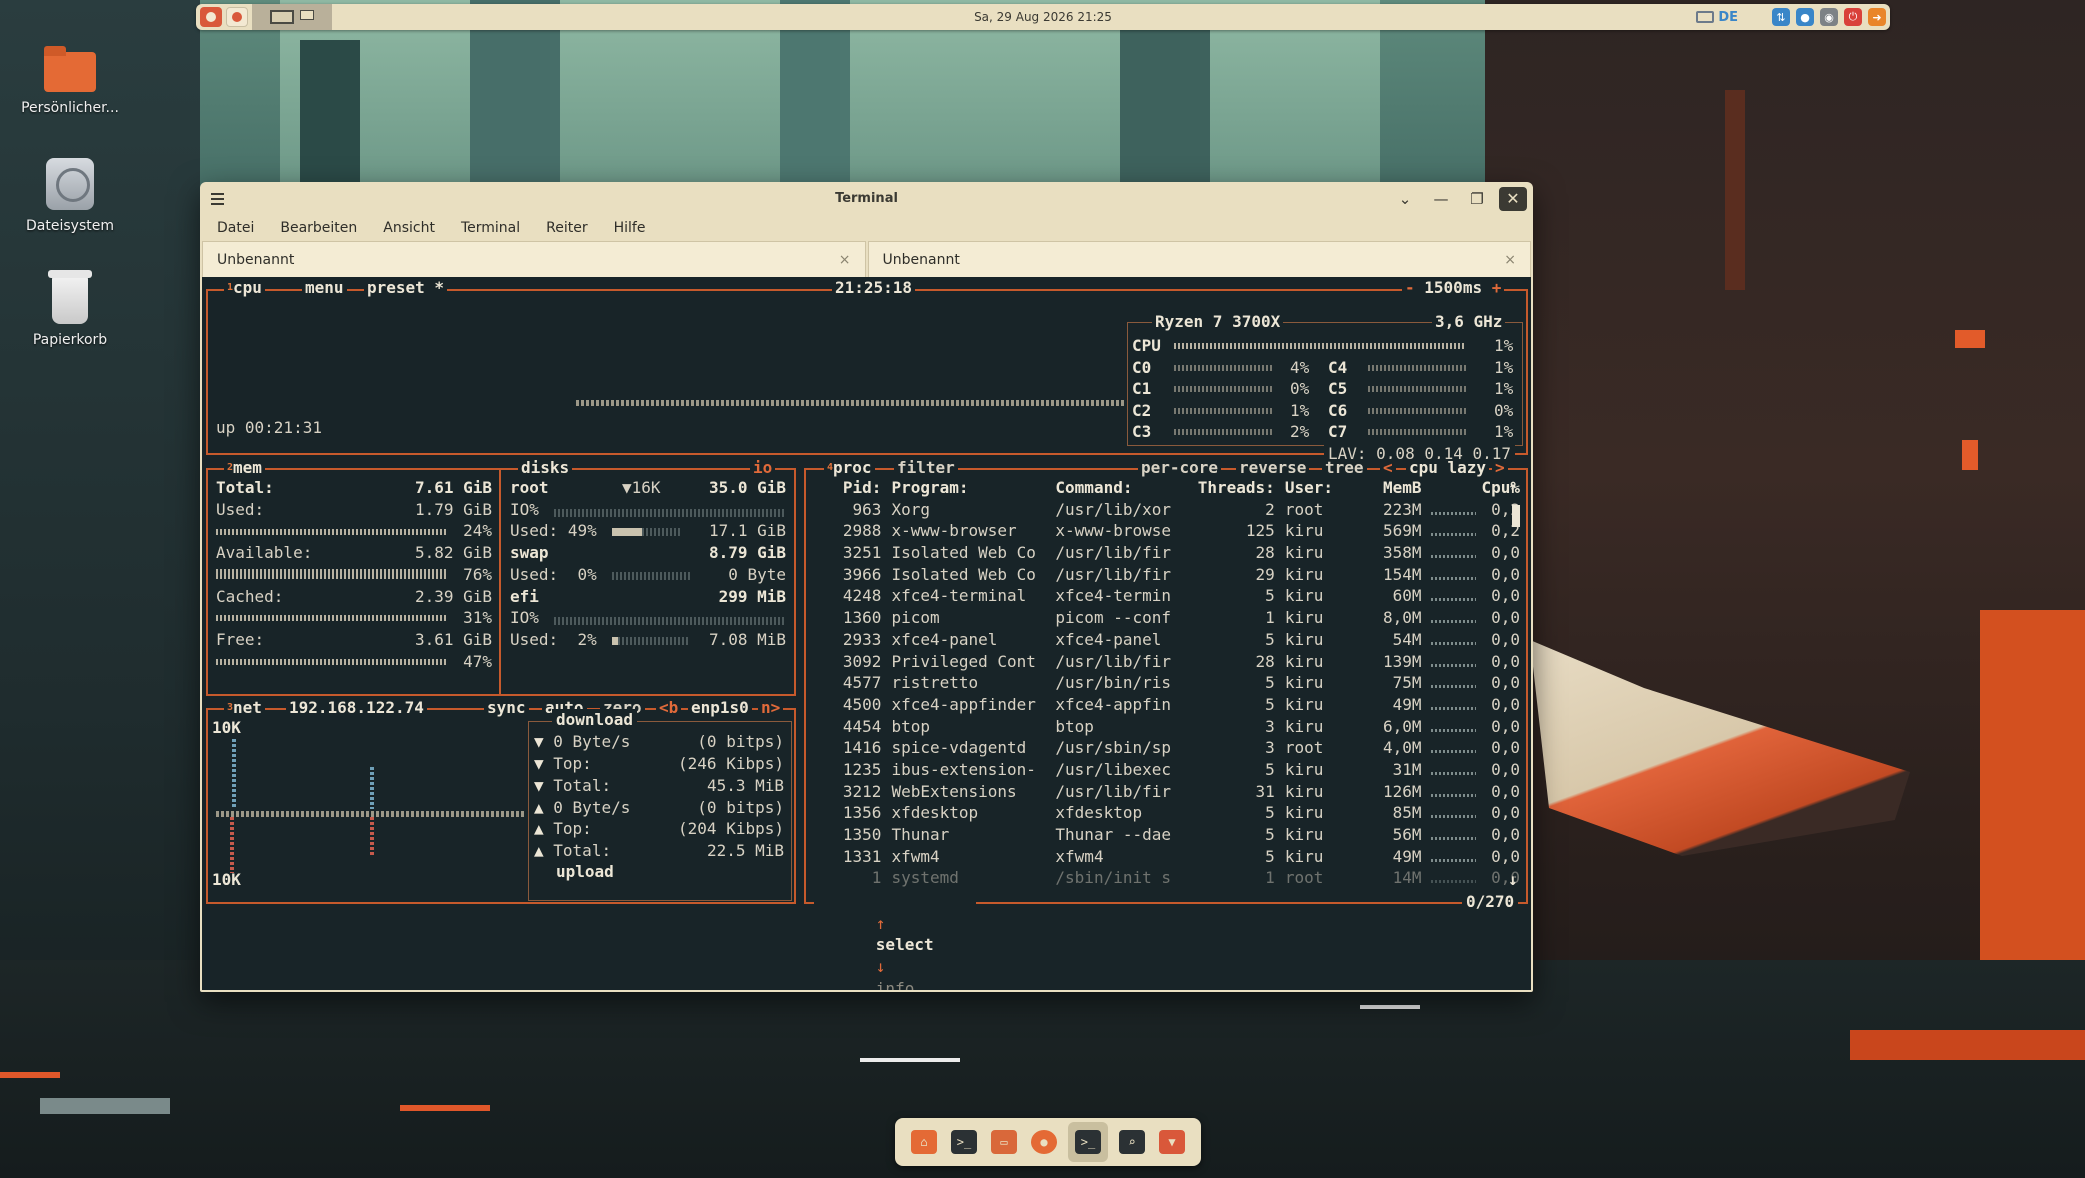  Describe the element at coordinates (1405, 199) in the screenshot. I see `shade-button: ⌄` at that location.